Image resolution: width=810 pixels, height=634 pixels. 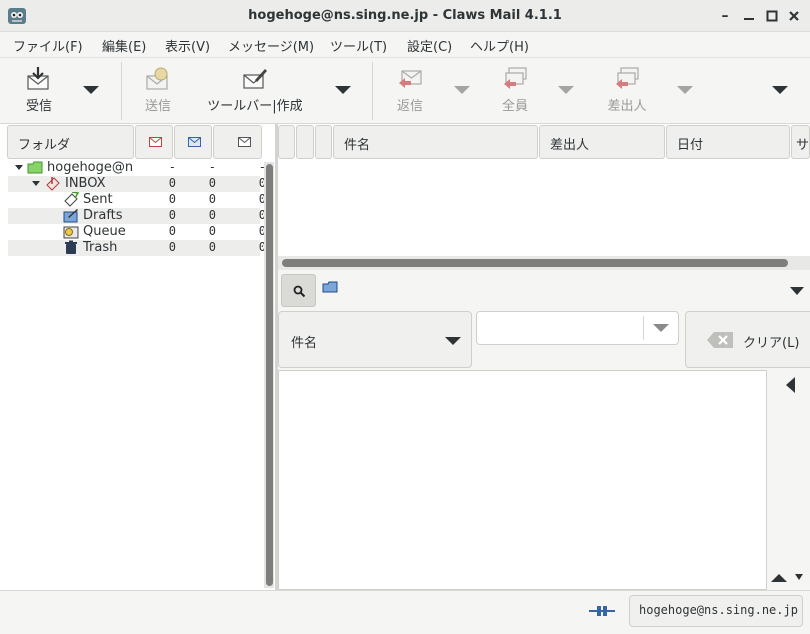 I want to click on receive-icon, so click(x=38, y=79).